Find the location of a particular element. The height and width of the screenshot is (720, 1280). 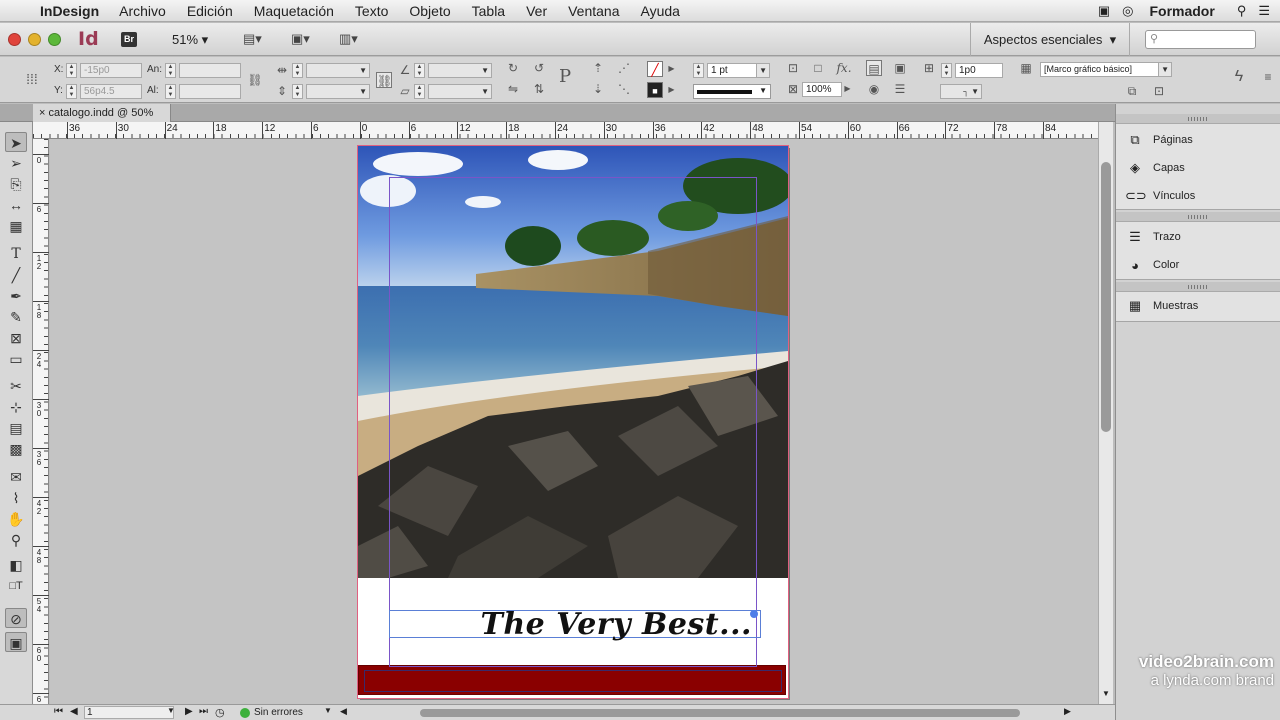

select-next-icon: ⋱ is located at coordinates (624, 89).